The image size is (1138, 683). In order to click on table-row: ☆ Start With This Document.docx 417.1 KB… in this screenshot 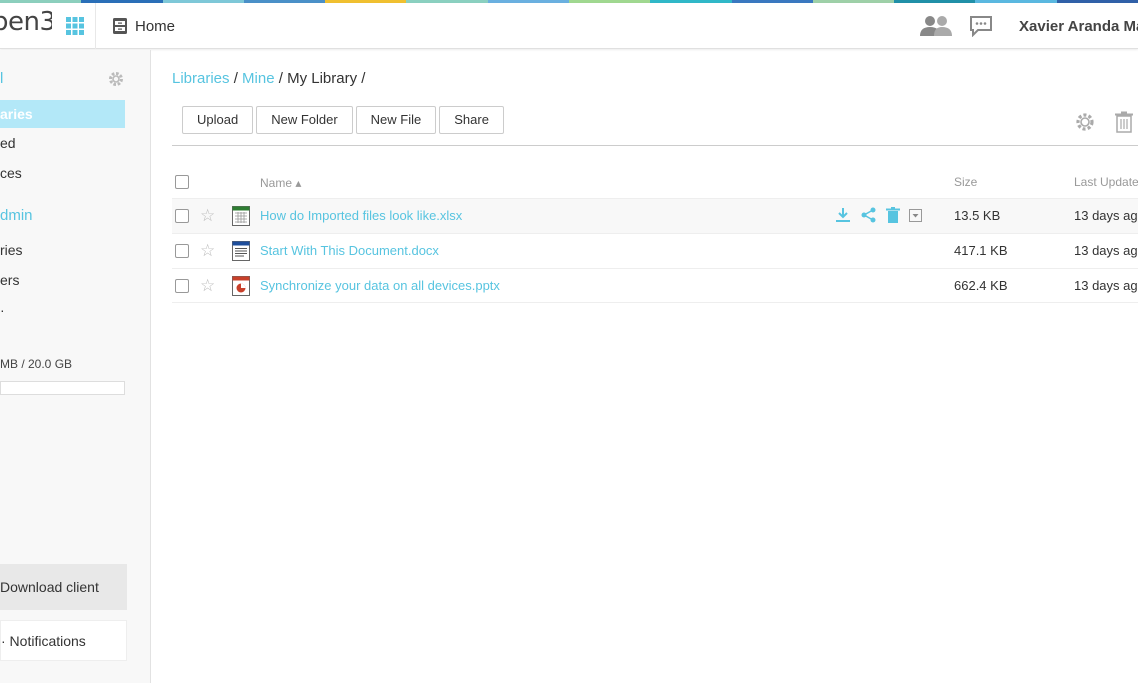, I will do `click(655, 250)`.